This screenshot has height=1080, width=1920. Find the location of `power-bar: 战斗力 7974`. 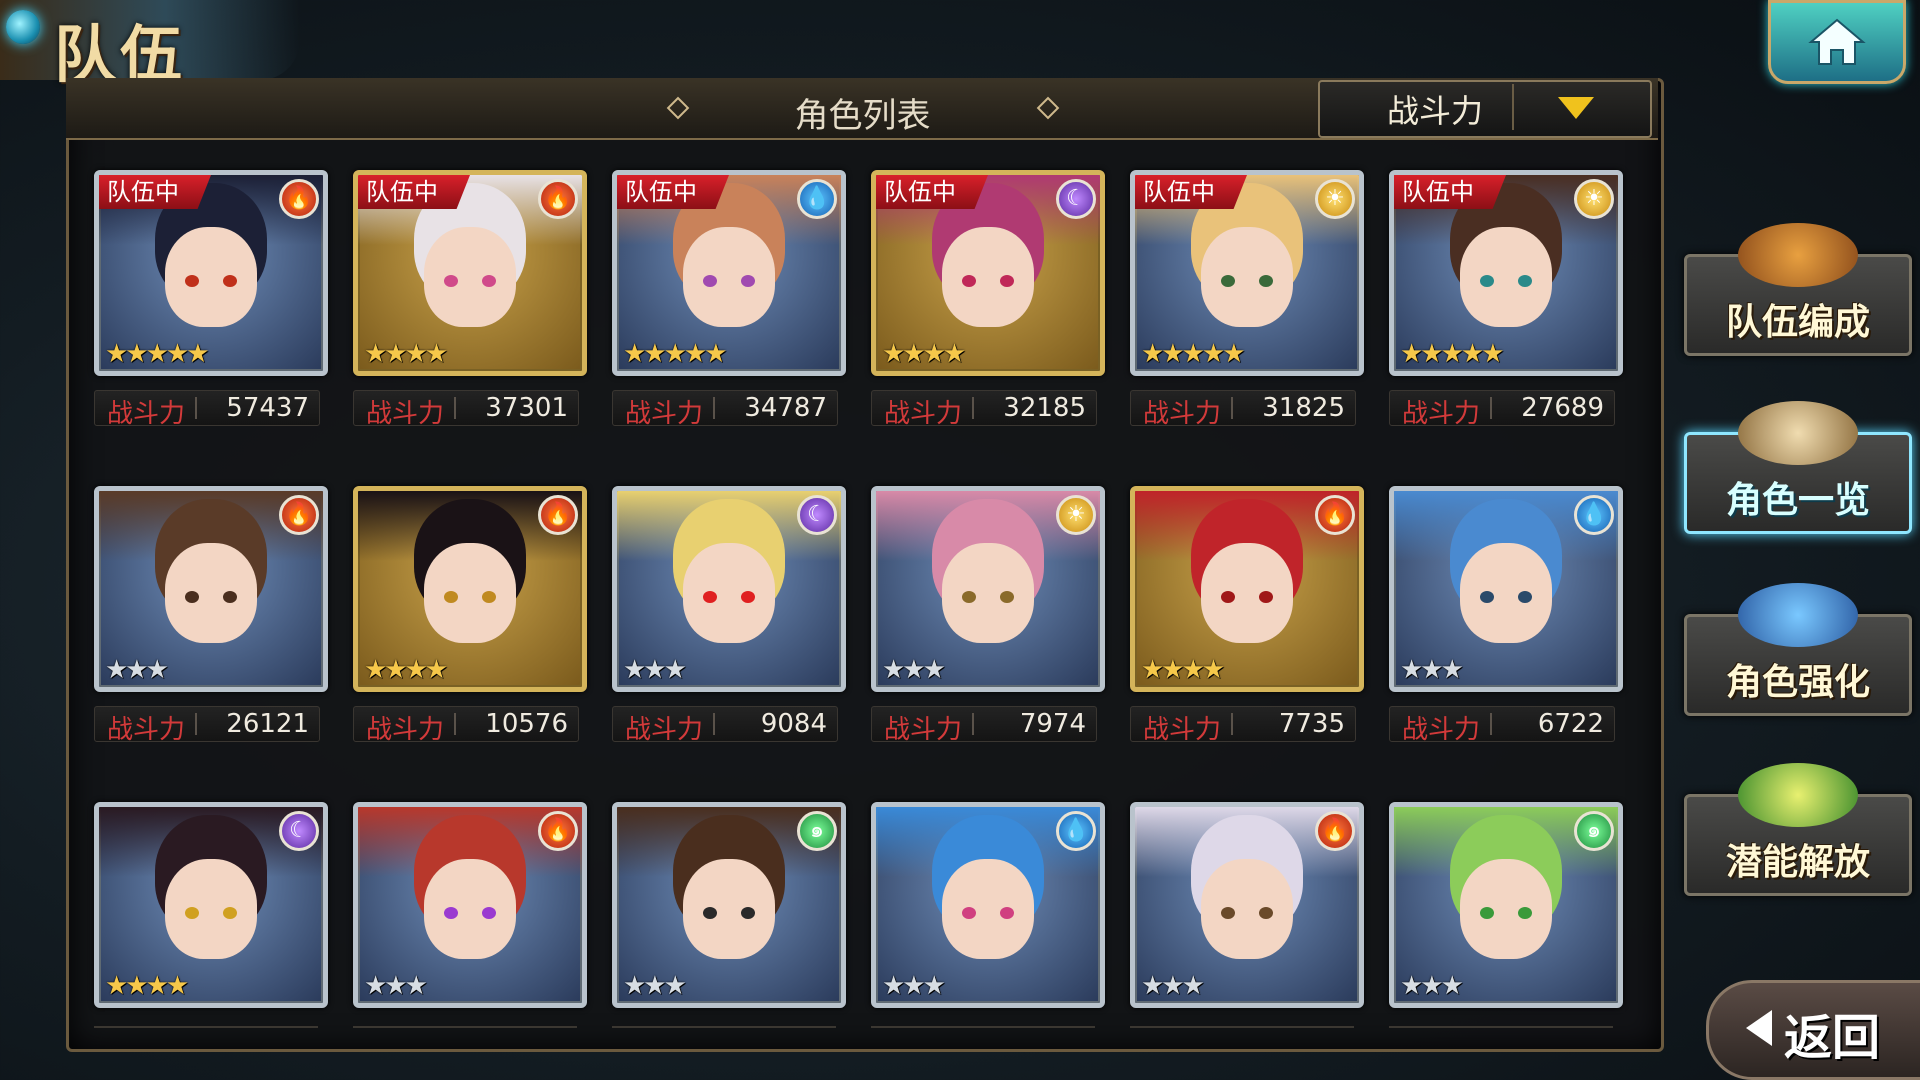

power-bar: 战斗力 7974 is located at coordinates (984, 725).